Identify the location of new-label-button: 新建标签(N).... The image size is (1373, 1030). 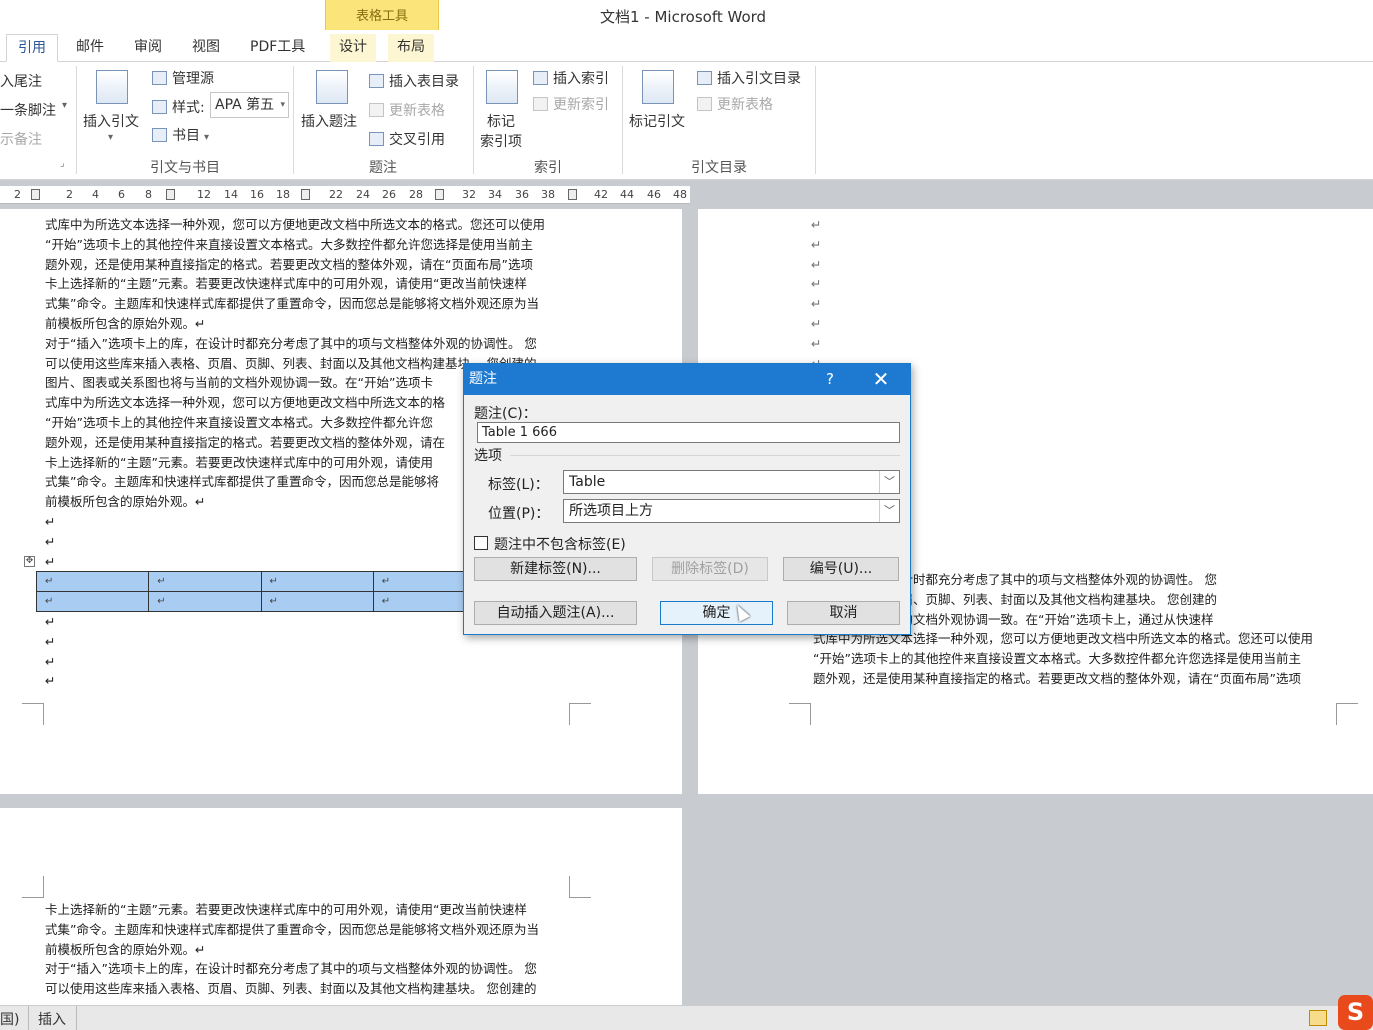
(555, 569).